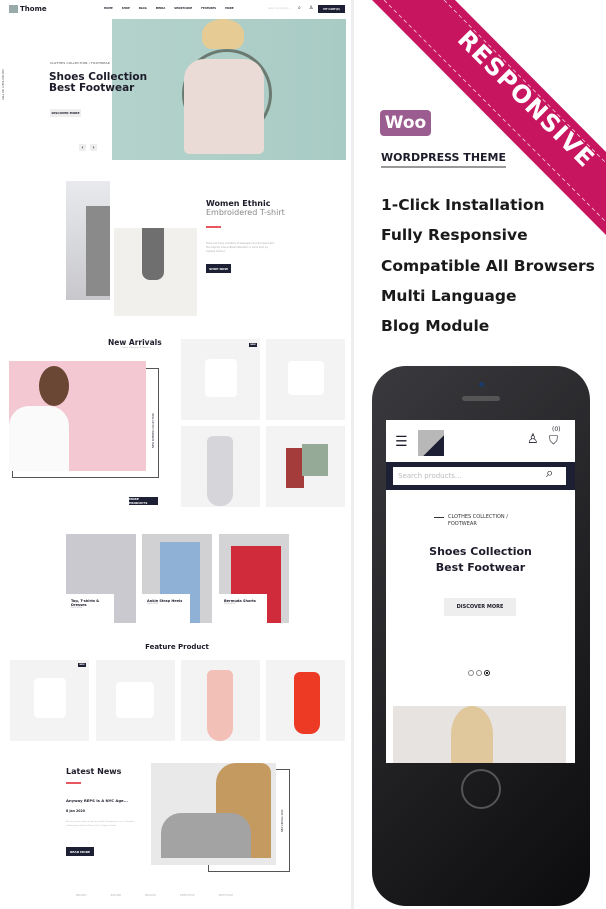  What do you see at coordinates (481, 384) in the screenshot?
I see `camera-icon` at bounding box center [481, 384].